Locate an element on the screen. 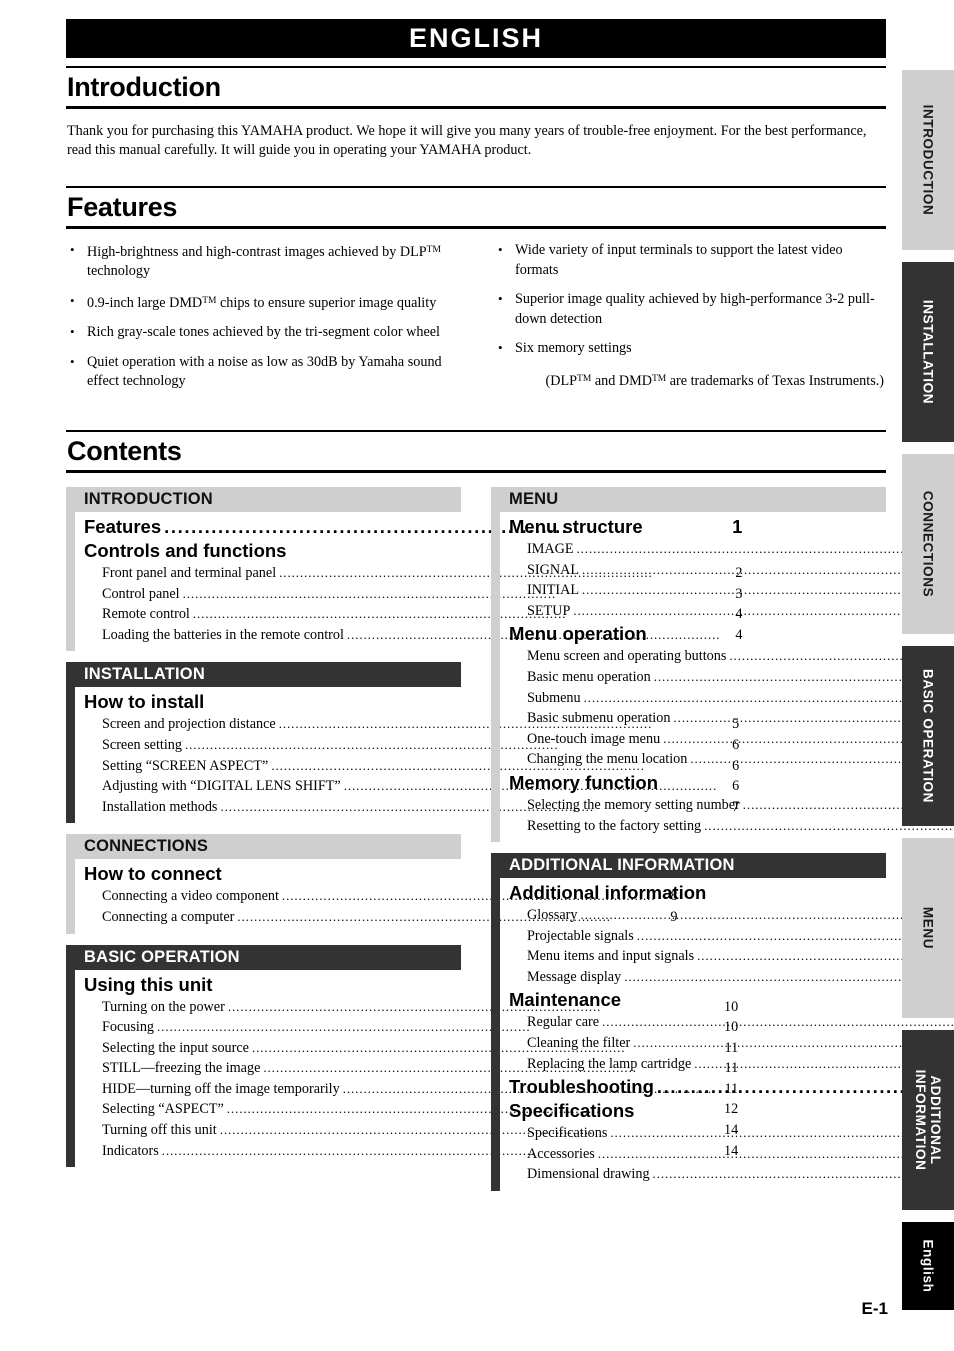 The width and height of the screenshot is (954, 1351). feature-bullet: Six memory settings is located at coordinates (690, 348).